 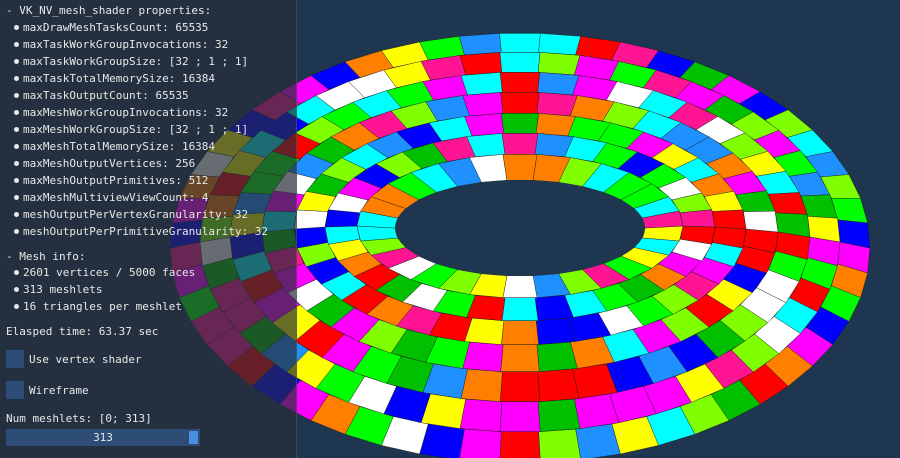 I want to click on list-item-text: maxMeshOutputPrimitives: 512, so click(x=116, y=180).